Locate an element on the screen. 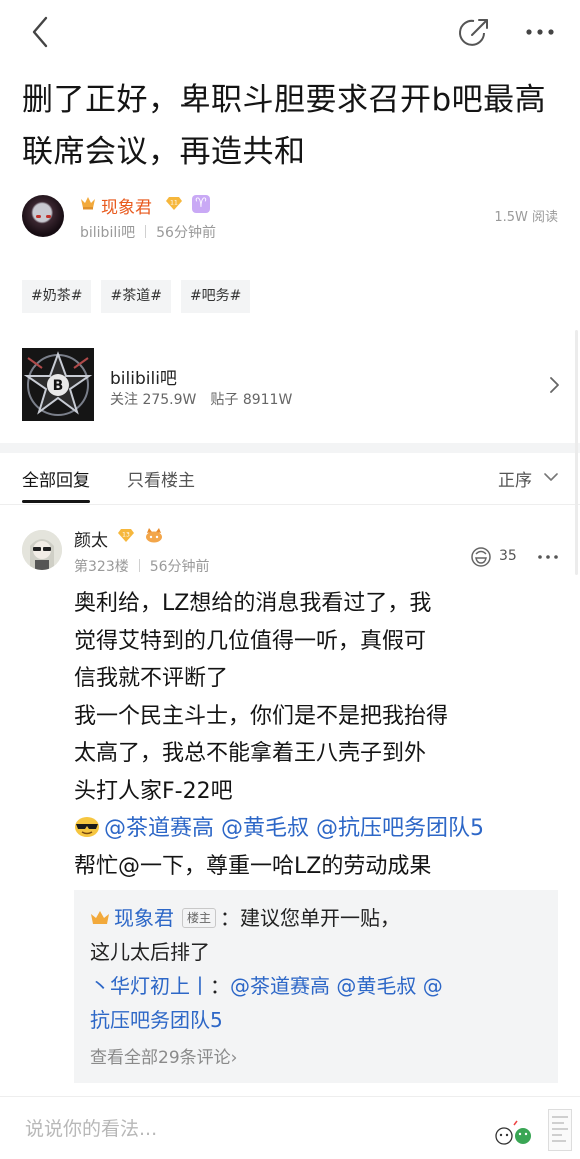  reply-line: 我一个民主斗士，你们是不是把我抬得 is located at coordinates (261, 716).